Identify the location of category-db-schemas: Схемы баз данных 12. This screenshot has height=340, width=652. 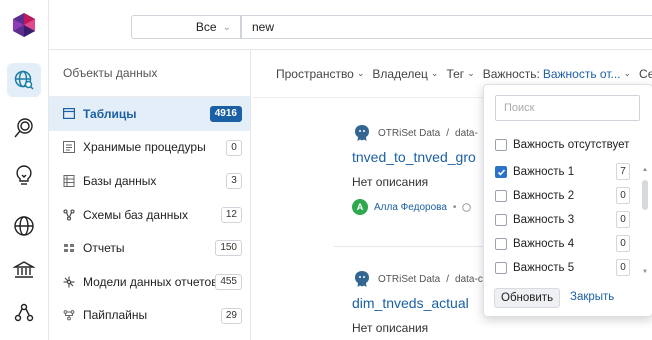
(149, 215).